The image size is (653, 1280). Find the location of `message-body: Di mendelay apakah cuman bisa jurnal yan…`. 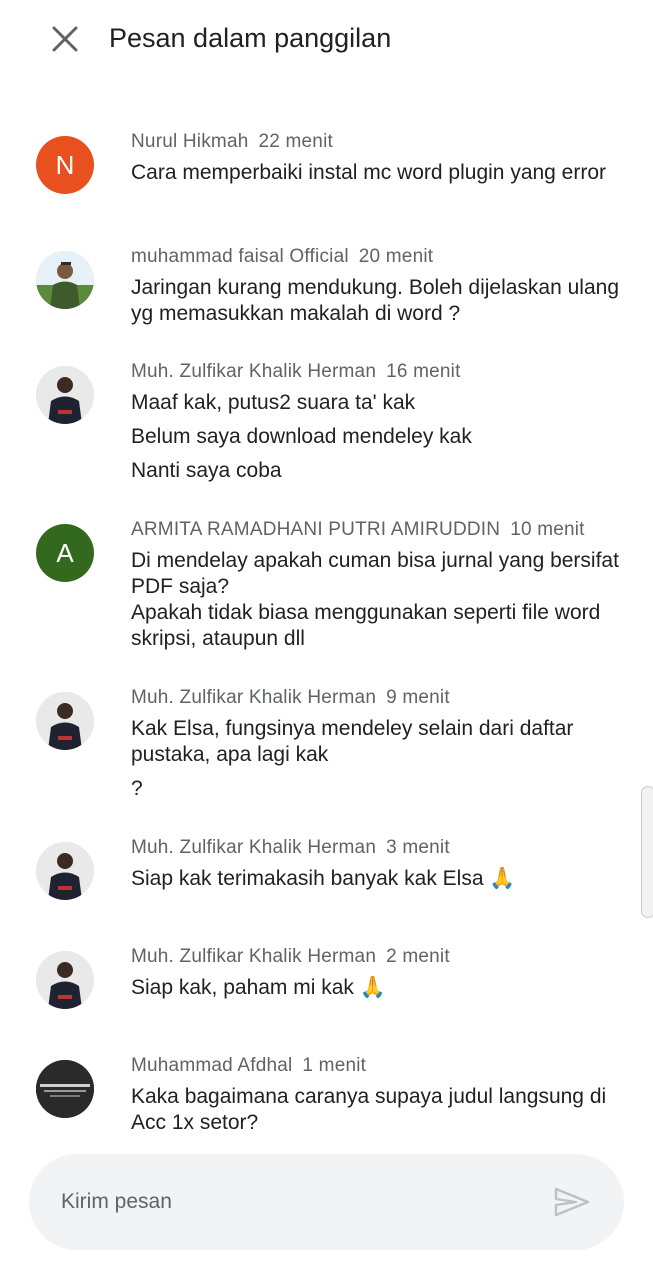

message-body: Di mendelay apakah cuman bisa jurnal yan… is located at coordinates (381, 600).